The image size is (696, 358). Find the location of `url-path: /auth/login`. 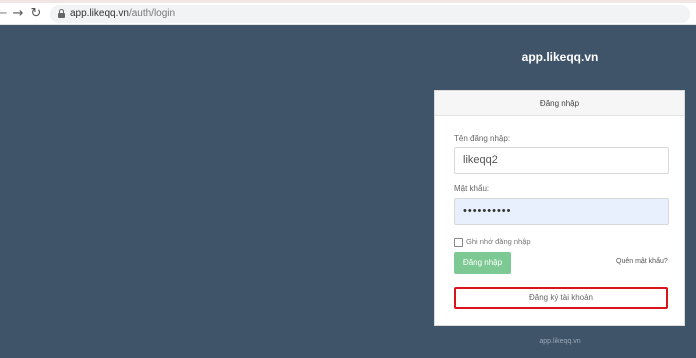

url-path: /auth/login is located at coordinates (152, 13).